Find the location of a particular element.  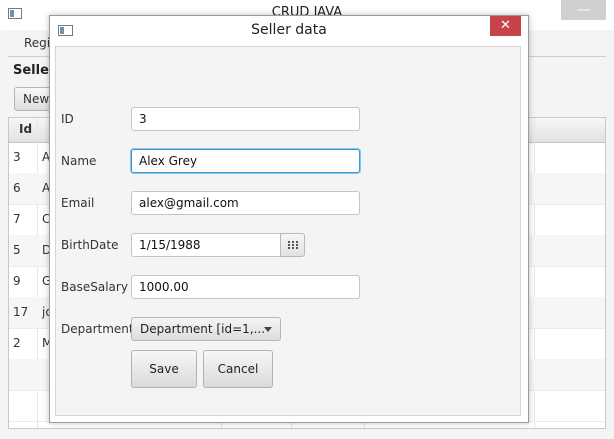

cell-id: 5 is located at coordinates (17, 250).